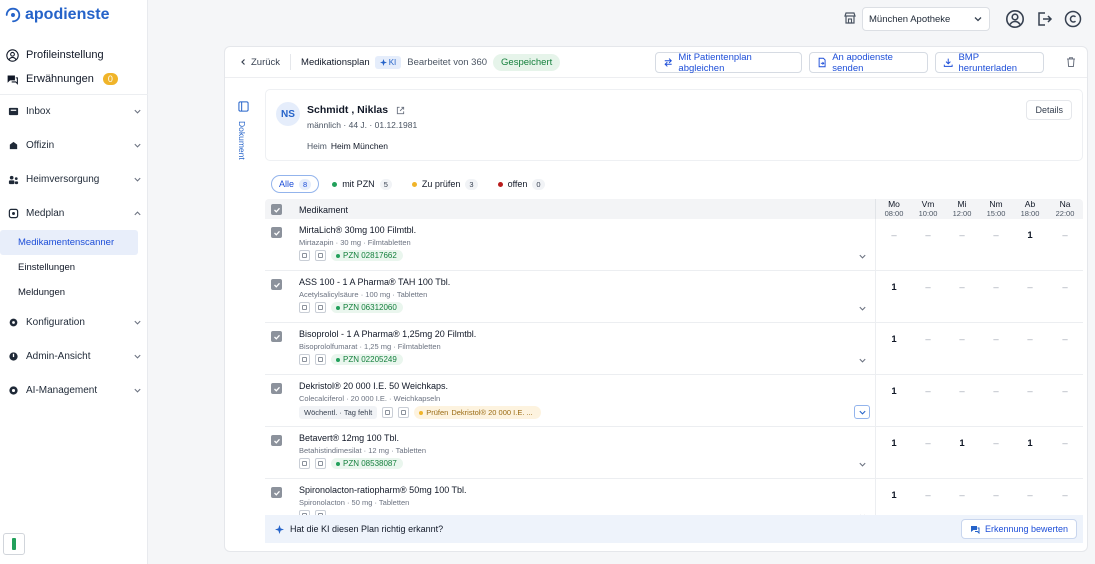 This screenshot has height=564, width=1095. I want to click on sidebar-item-heimversorgung: Heimversorgung, so click(74, 179).